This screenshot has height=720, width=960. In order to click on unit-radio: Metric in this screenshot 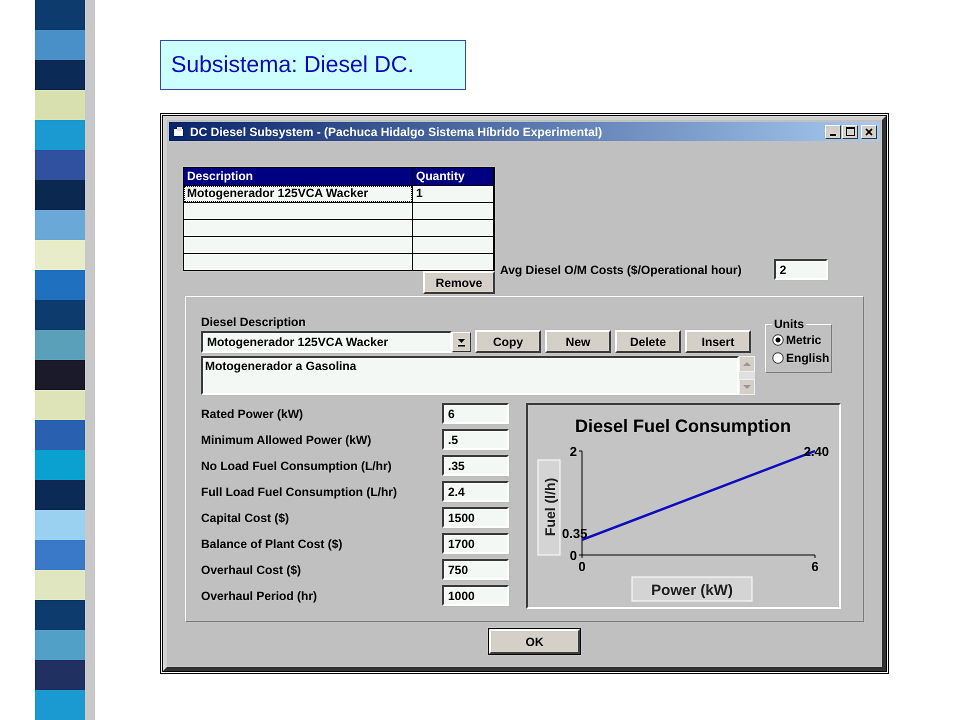, I will do `click(801, 340)`.